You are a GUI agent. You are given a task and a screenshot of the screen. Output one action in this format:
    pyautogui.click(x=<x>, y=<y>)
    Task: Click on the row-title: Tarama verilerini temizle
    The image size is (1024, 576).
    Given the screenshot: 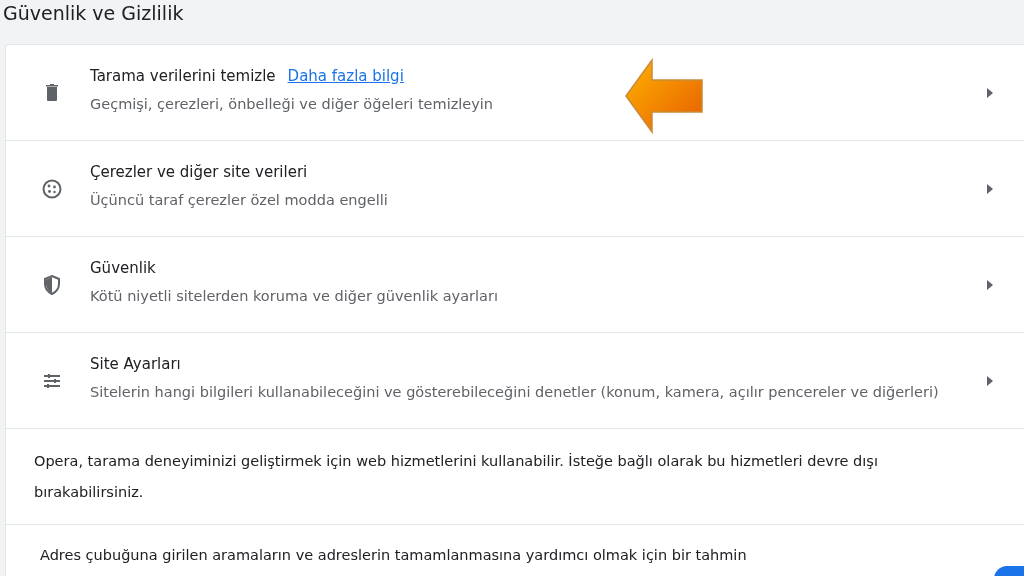 What is the action you would take?
    pyautogui.click(x=183, y=75)
    